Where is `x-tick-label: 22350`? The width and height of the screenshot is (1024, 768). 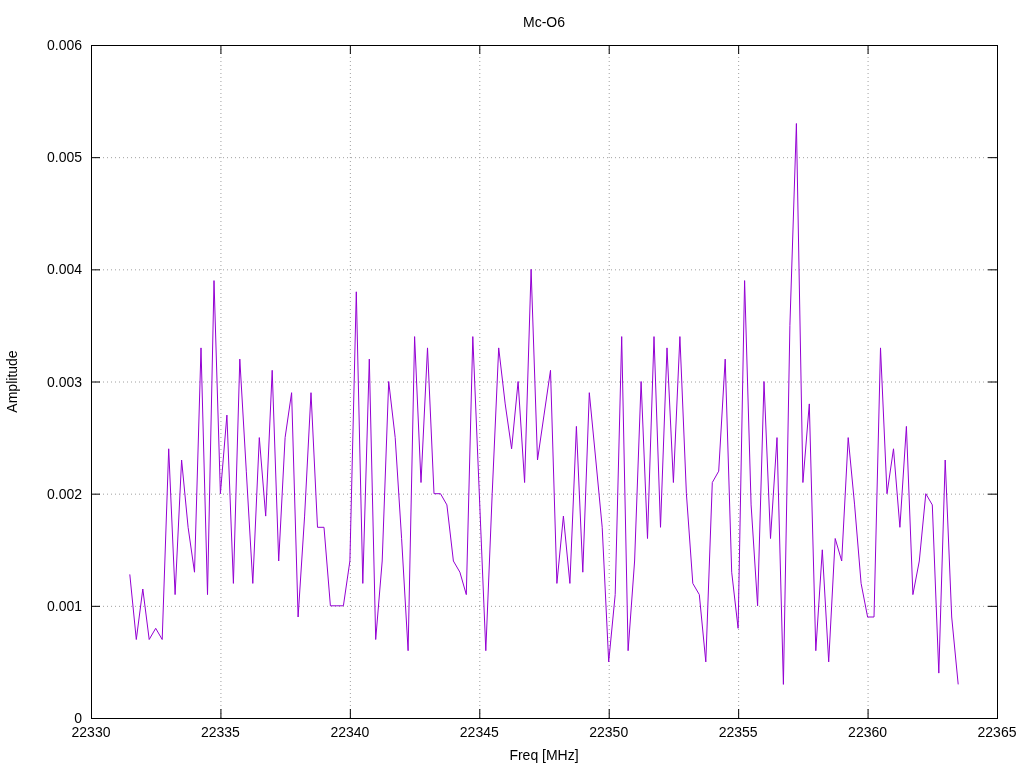 x-tick-label: 22350 is located at coordinates (609, 732).